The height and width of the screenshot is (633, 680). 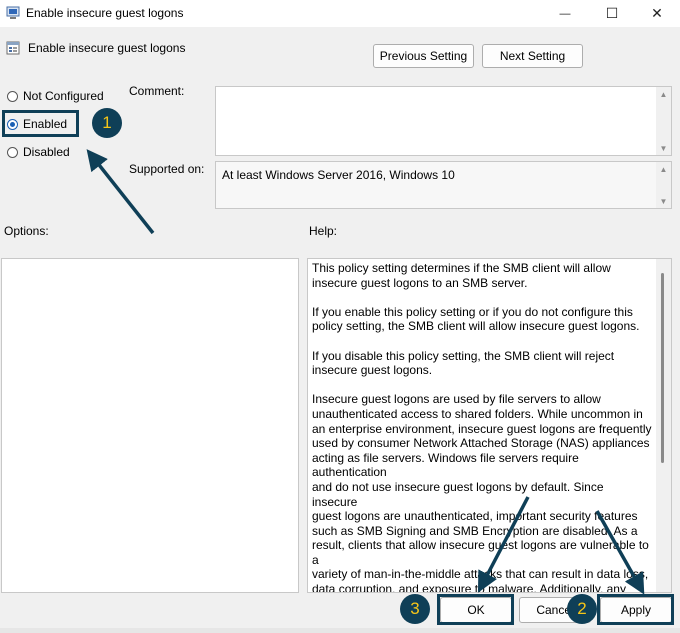 I want to click on arrow-to-apply, so click(x=620, y=552).